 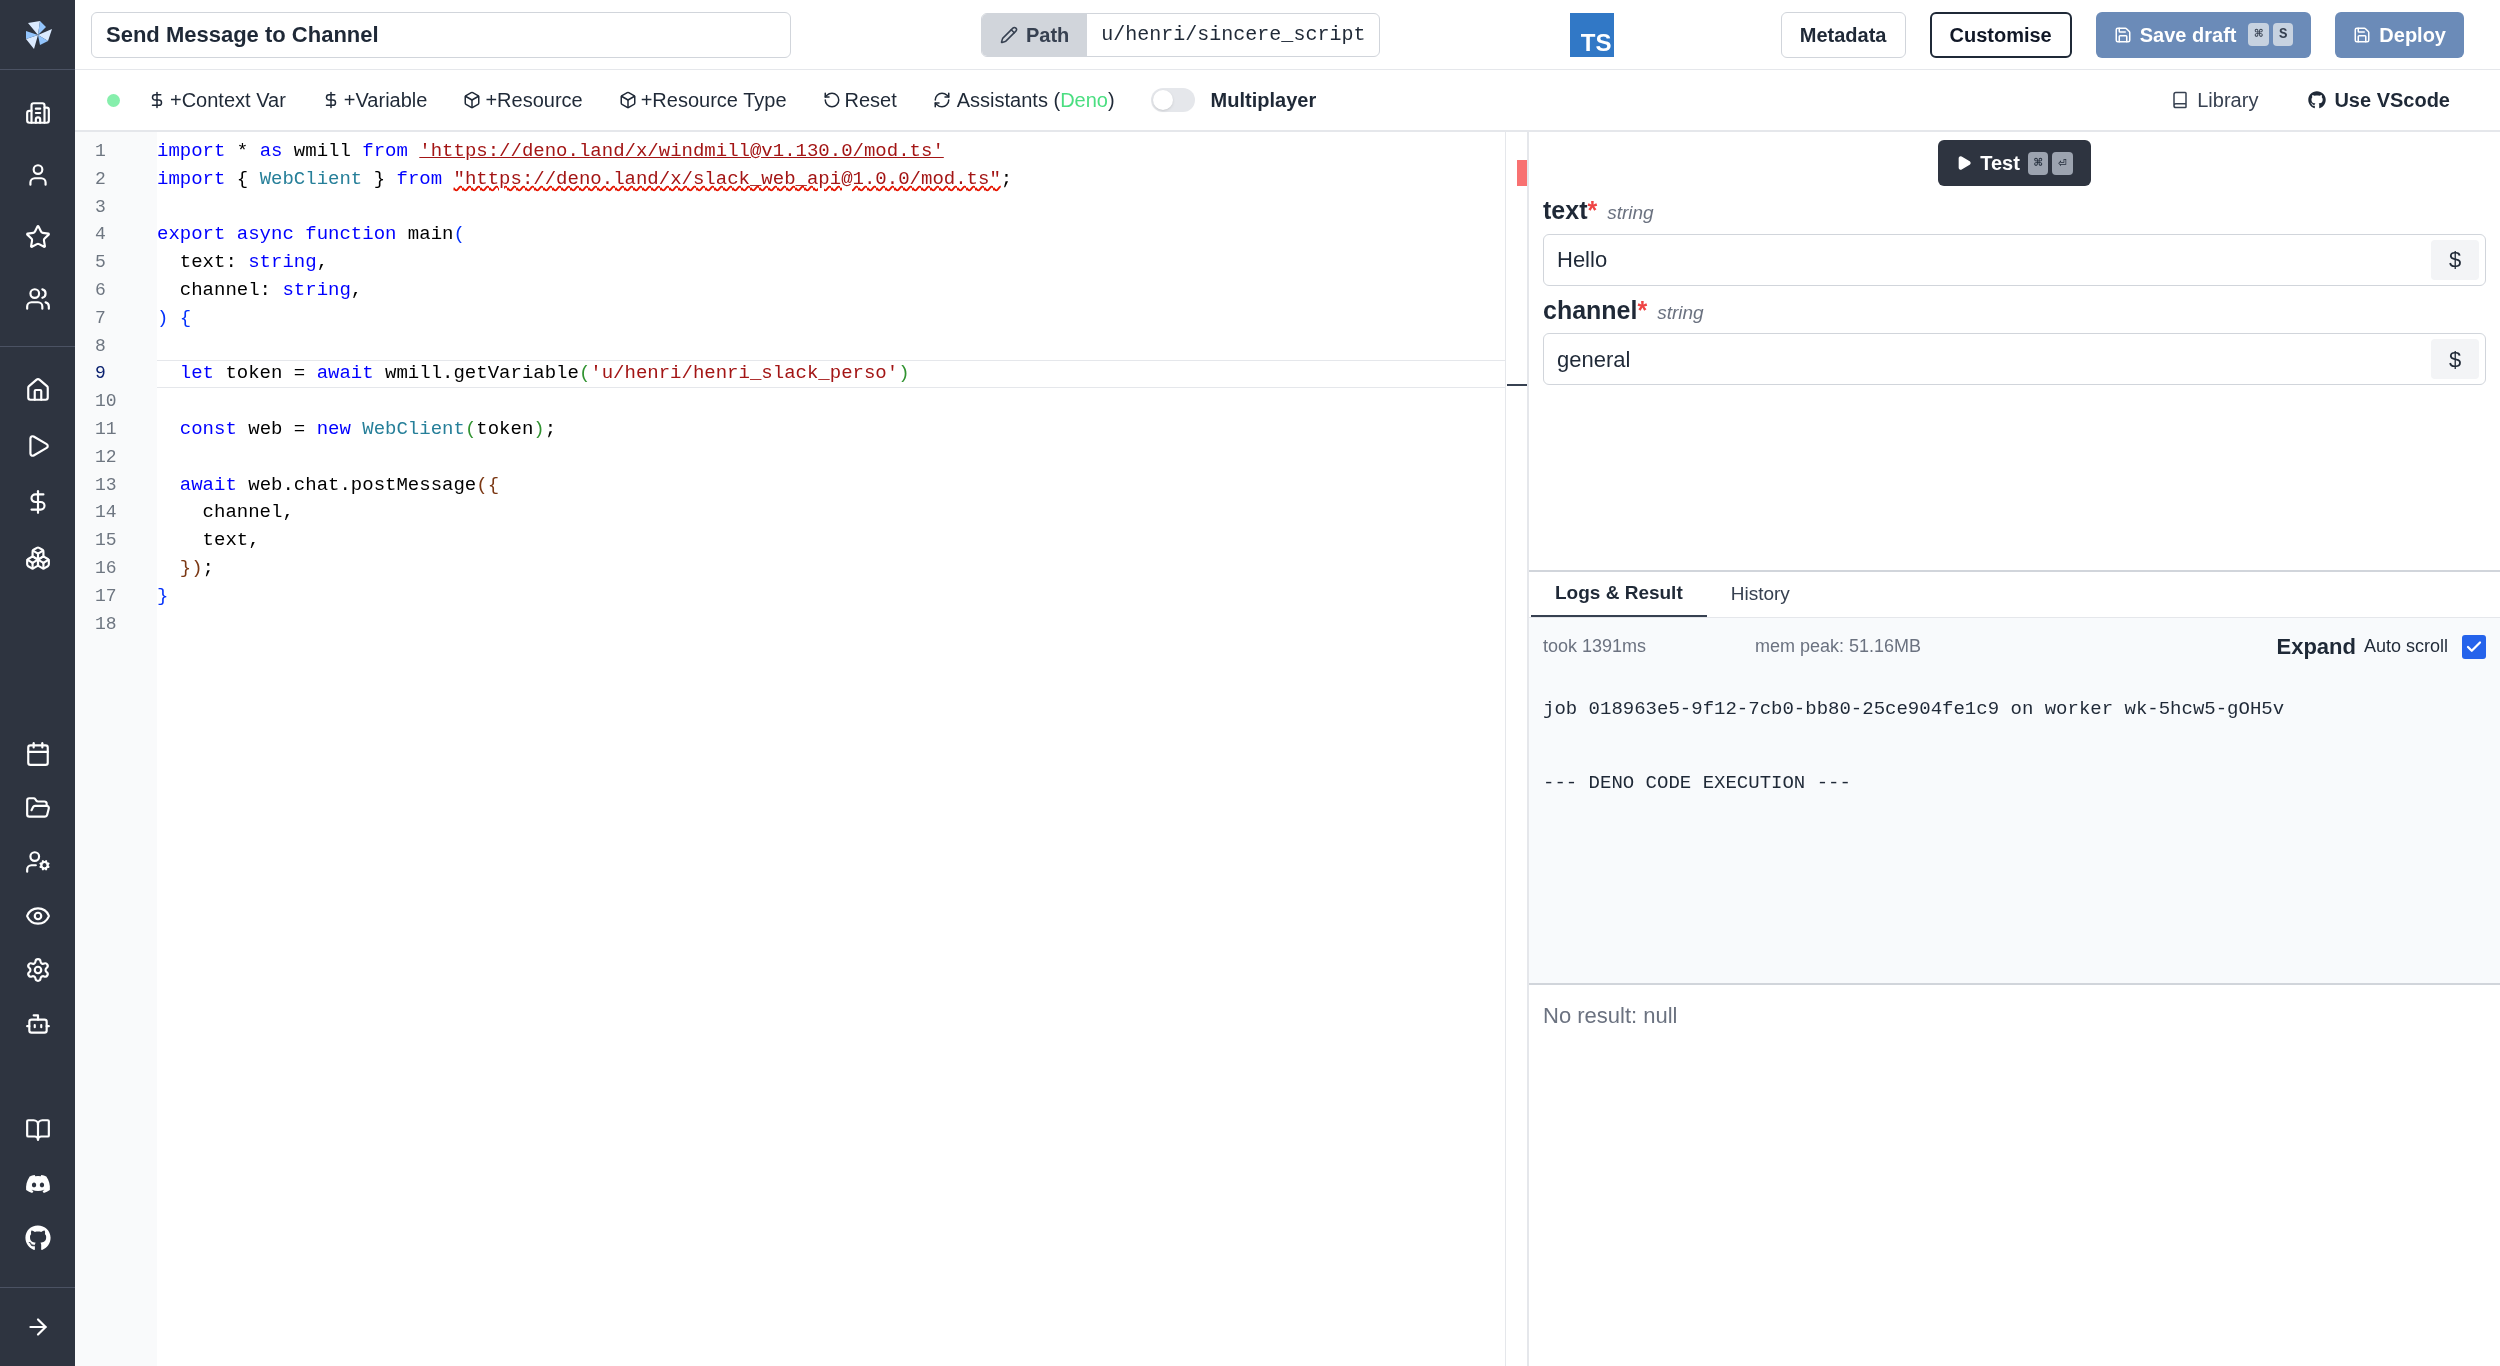 What do you see at coordinates (253, 263) in the screenshot?
I see `code-line: text: string,` at bounding box center [253, 263].